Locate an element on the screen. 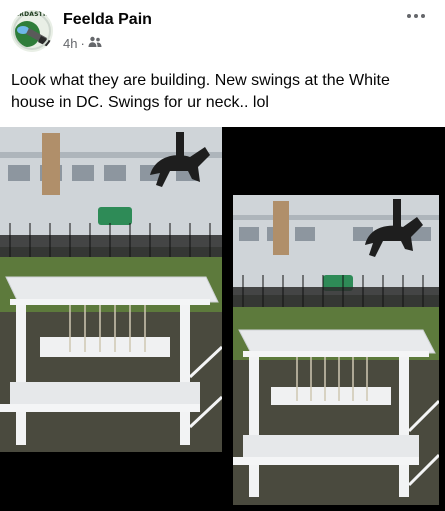  avatar: ERDASTIN is located at coordinates (32, 31).